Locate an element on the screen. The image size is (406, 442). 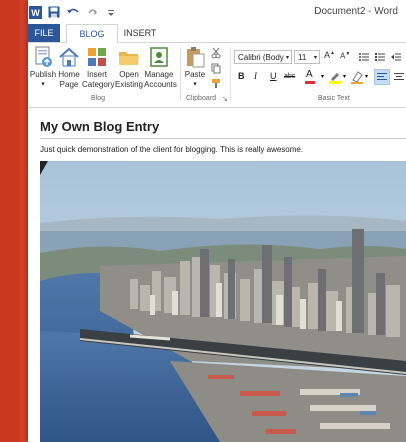
undo-icon is located at coordinates (73, 12).